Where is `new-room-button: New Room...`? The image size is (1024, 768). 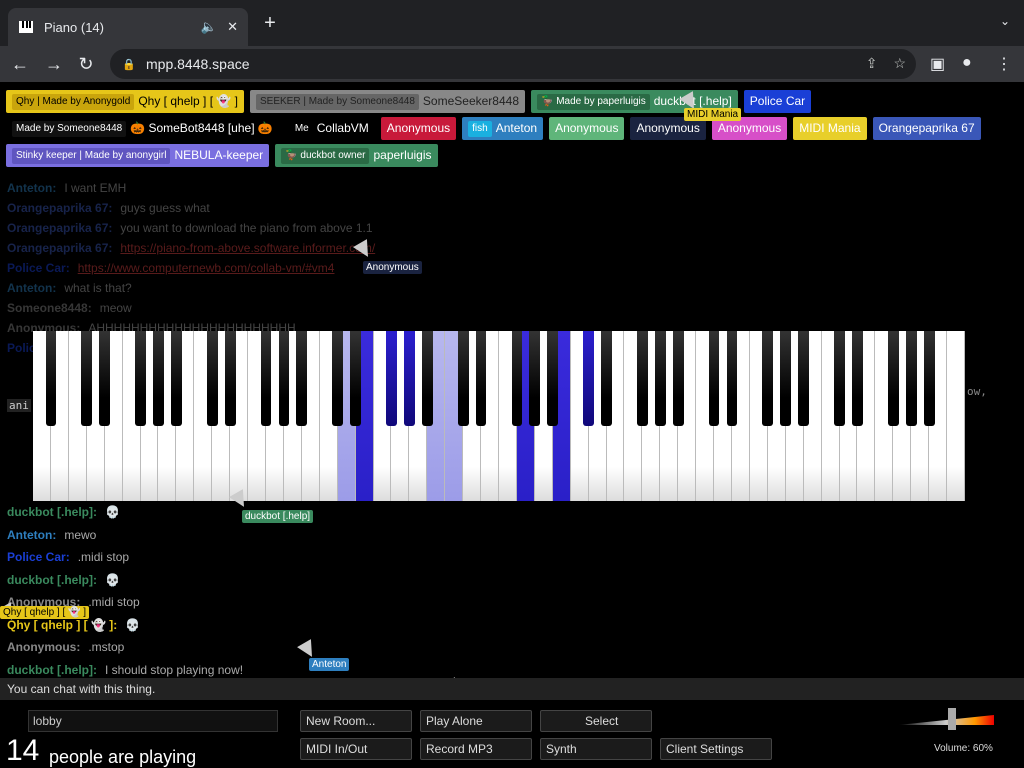
new-room-button: New Room... is located at coordinates (356, 721).